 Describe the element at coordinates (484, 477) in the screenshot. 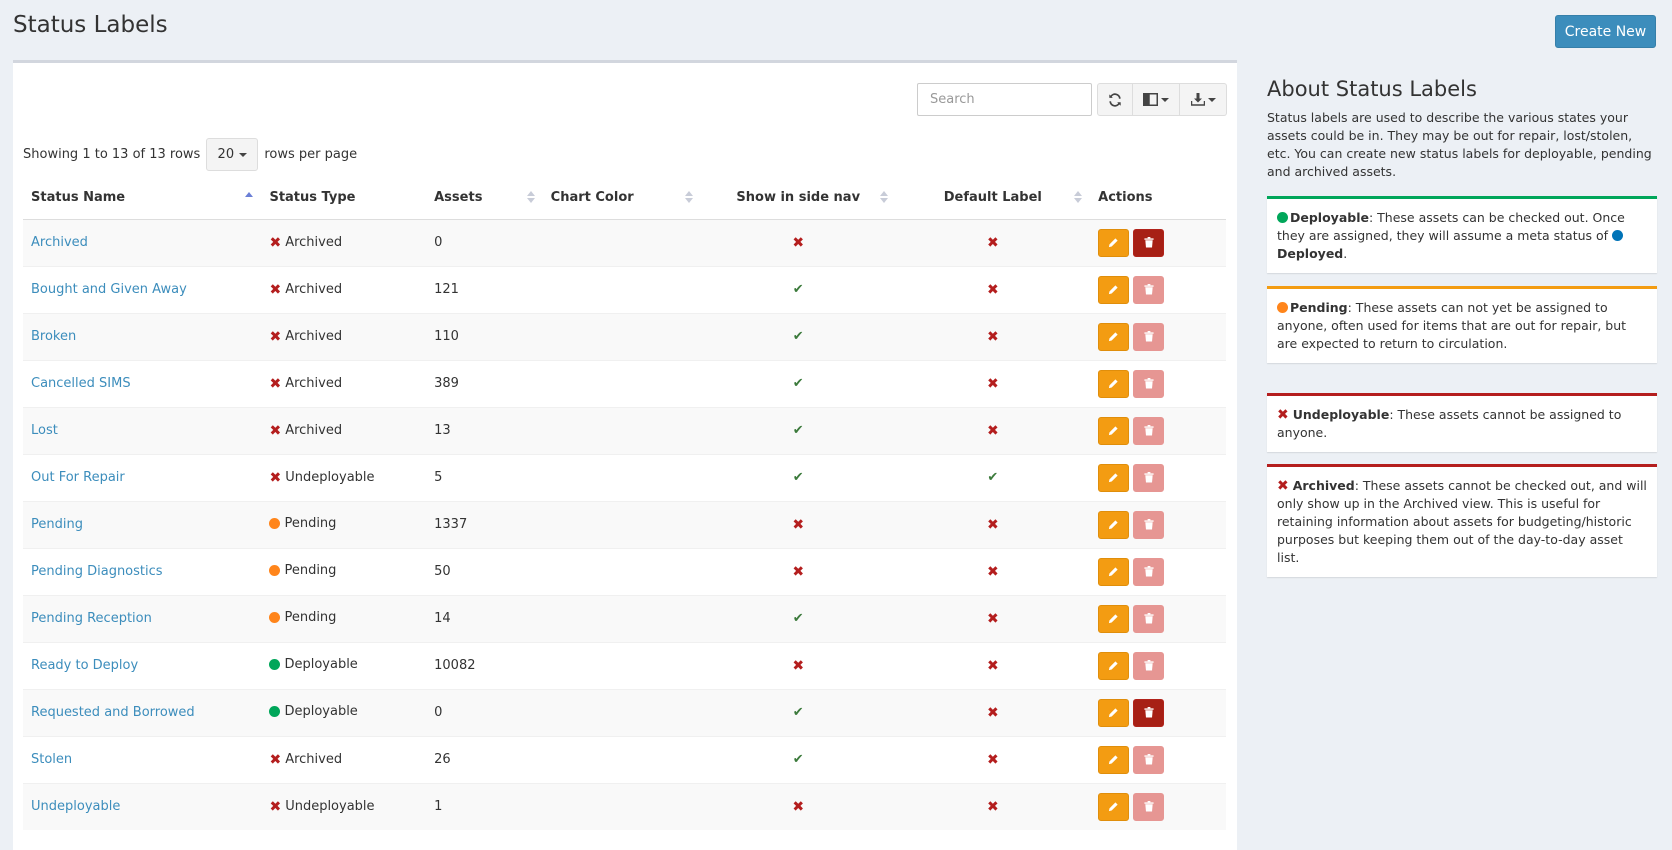

I see `cell-assets: 5` at that location.